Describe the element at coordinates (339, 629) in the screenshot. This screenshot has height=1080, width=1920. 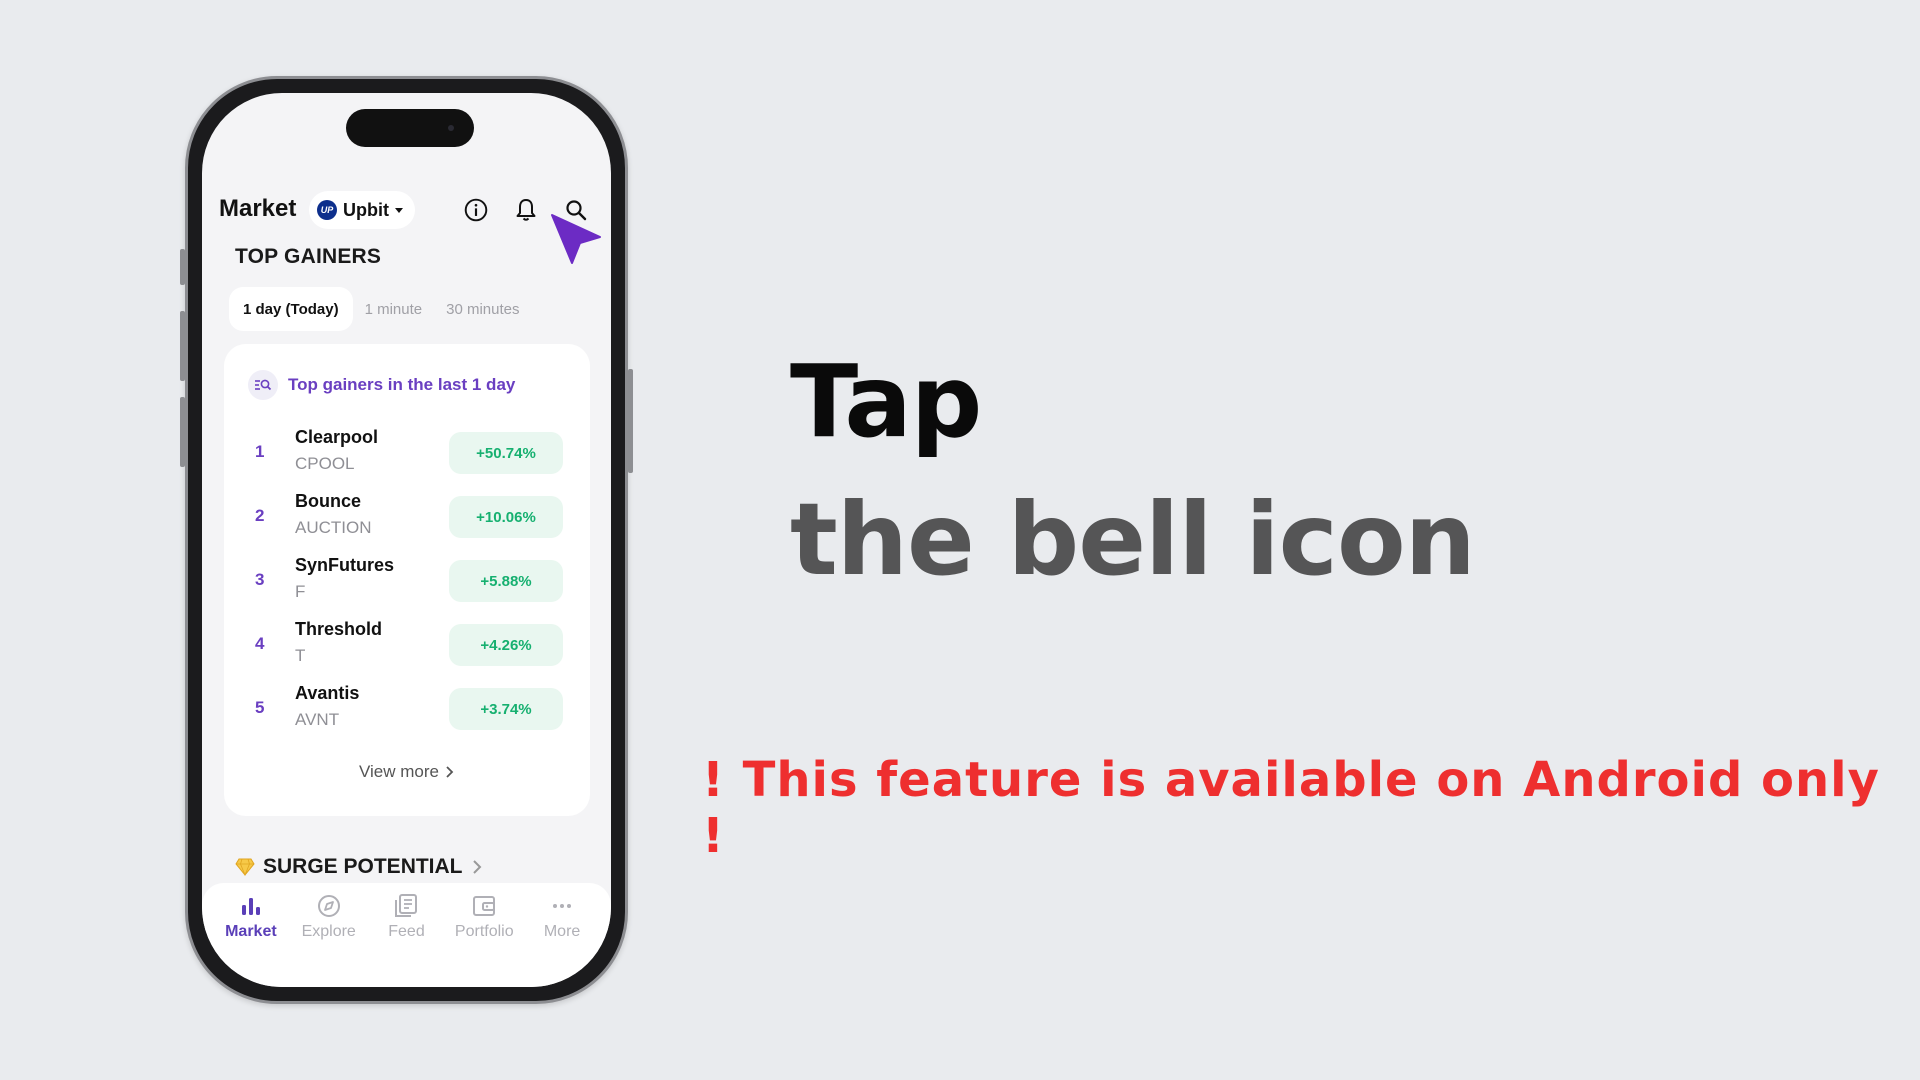
I see `coin-name: Threshold` at that location.